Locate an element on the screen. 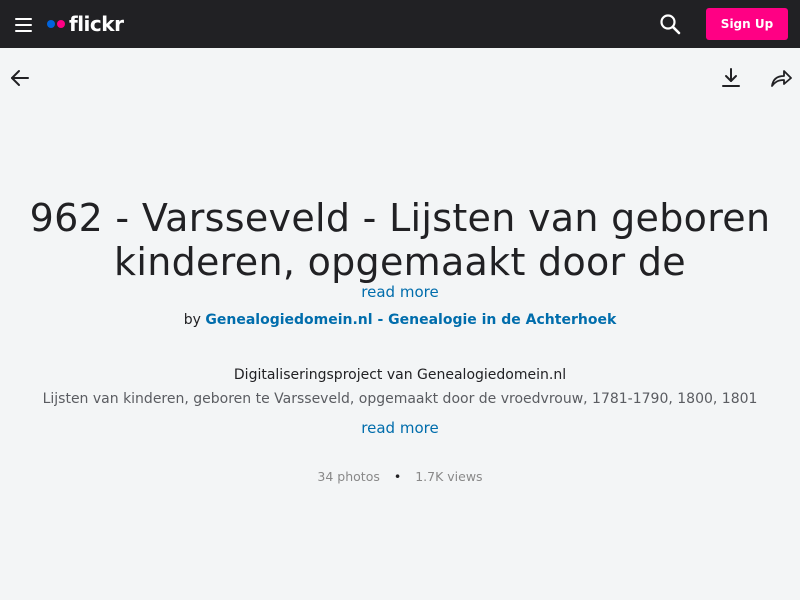 Image resolution: width=800 pixels, height=600 pixels. photo-count: 34 photos is located at coordinates (348, 476).